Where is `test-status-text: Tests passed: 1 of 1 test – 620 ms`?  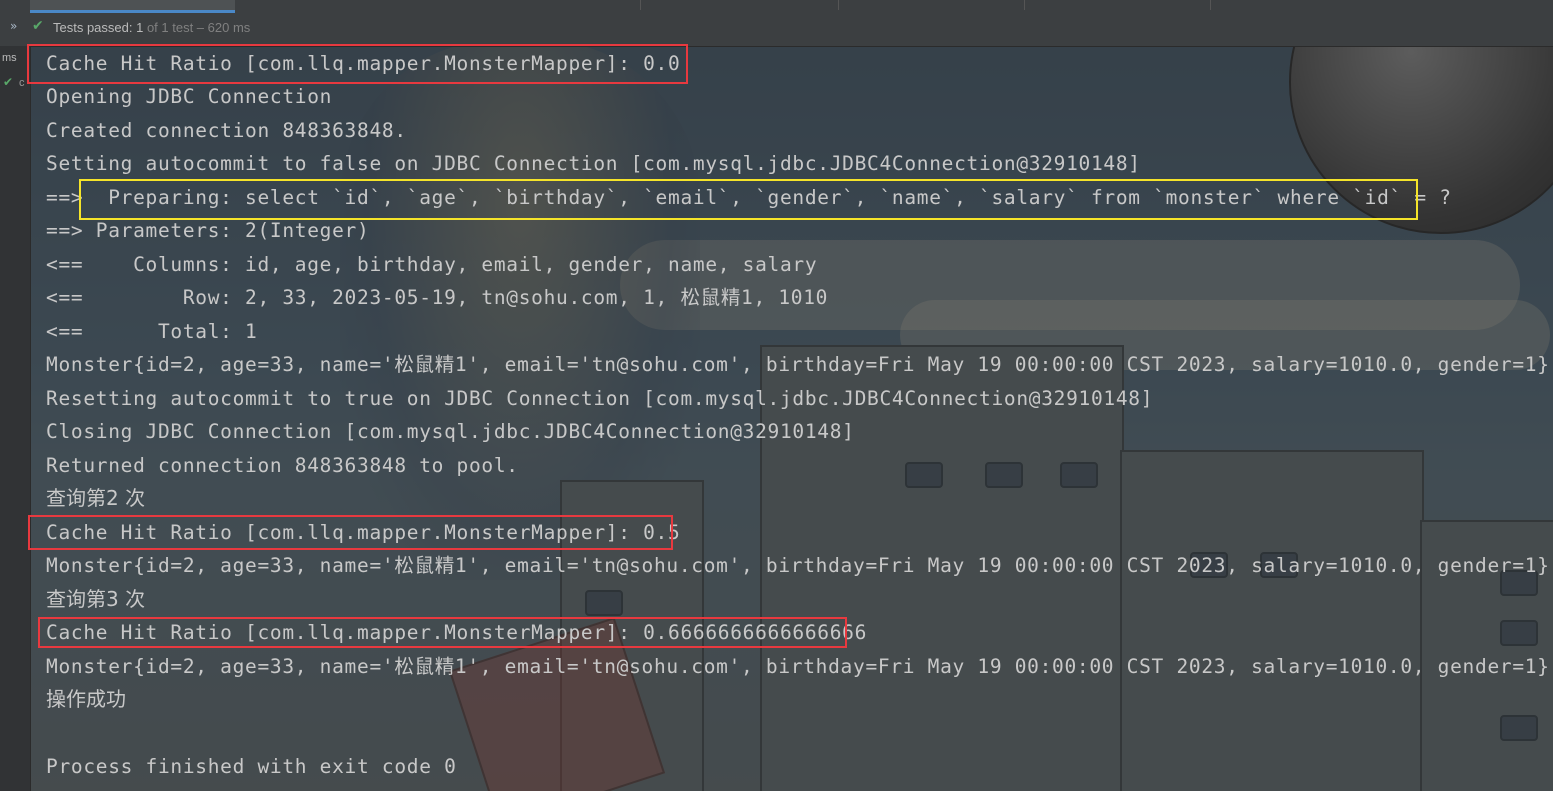 test-status-text: Tests passed: 1 of 1 test – 620 ms is located at coordinates (151, 27).